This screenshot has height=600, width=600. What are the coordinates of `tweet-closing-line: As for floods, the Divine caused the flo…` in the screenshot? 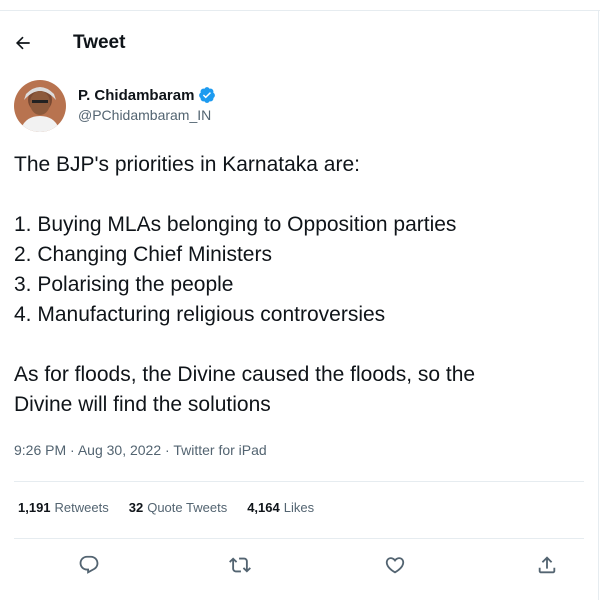 It's located at (245, 374).